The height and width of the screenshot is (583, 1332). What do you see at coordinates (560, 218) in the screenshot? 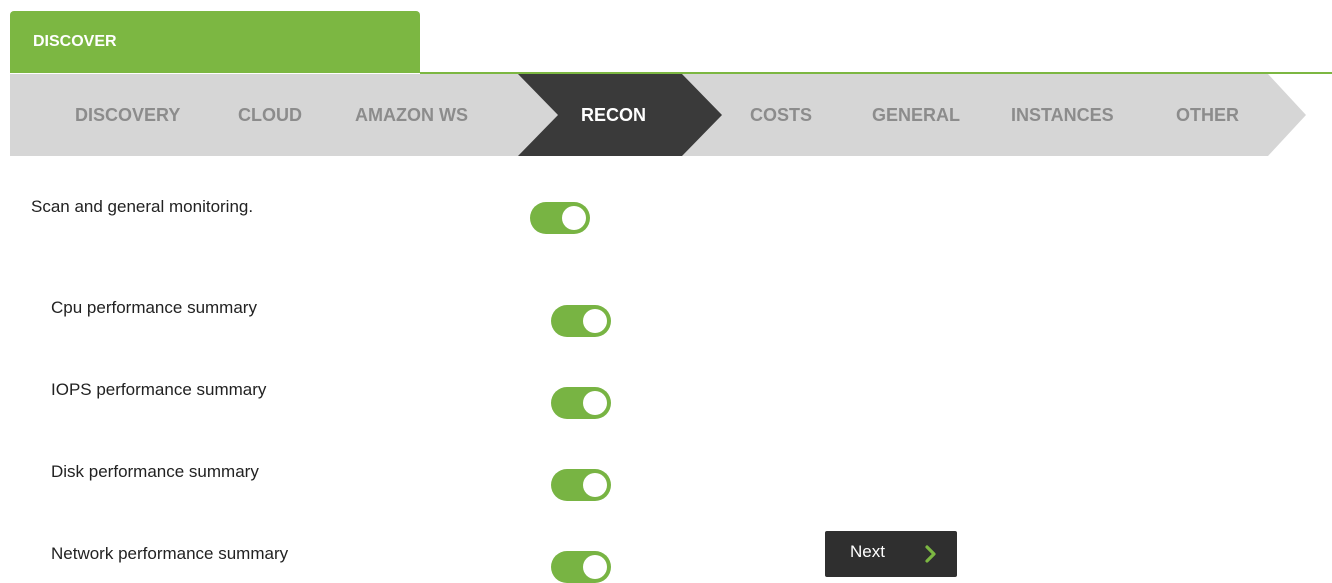
I see `scan-monitoring-toggle` at bounding box center [560, 218].